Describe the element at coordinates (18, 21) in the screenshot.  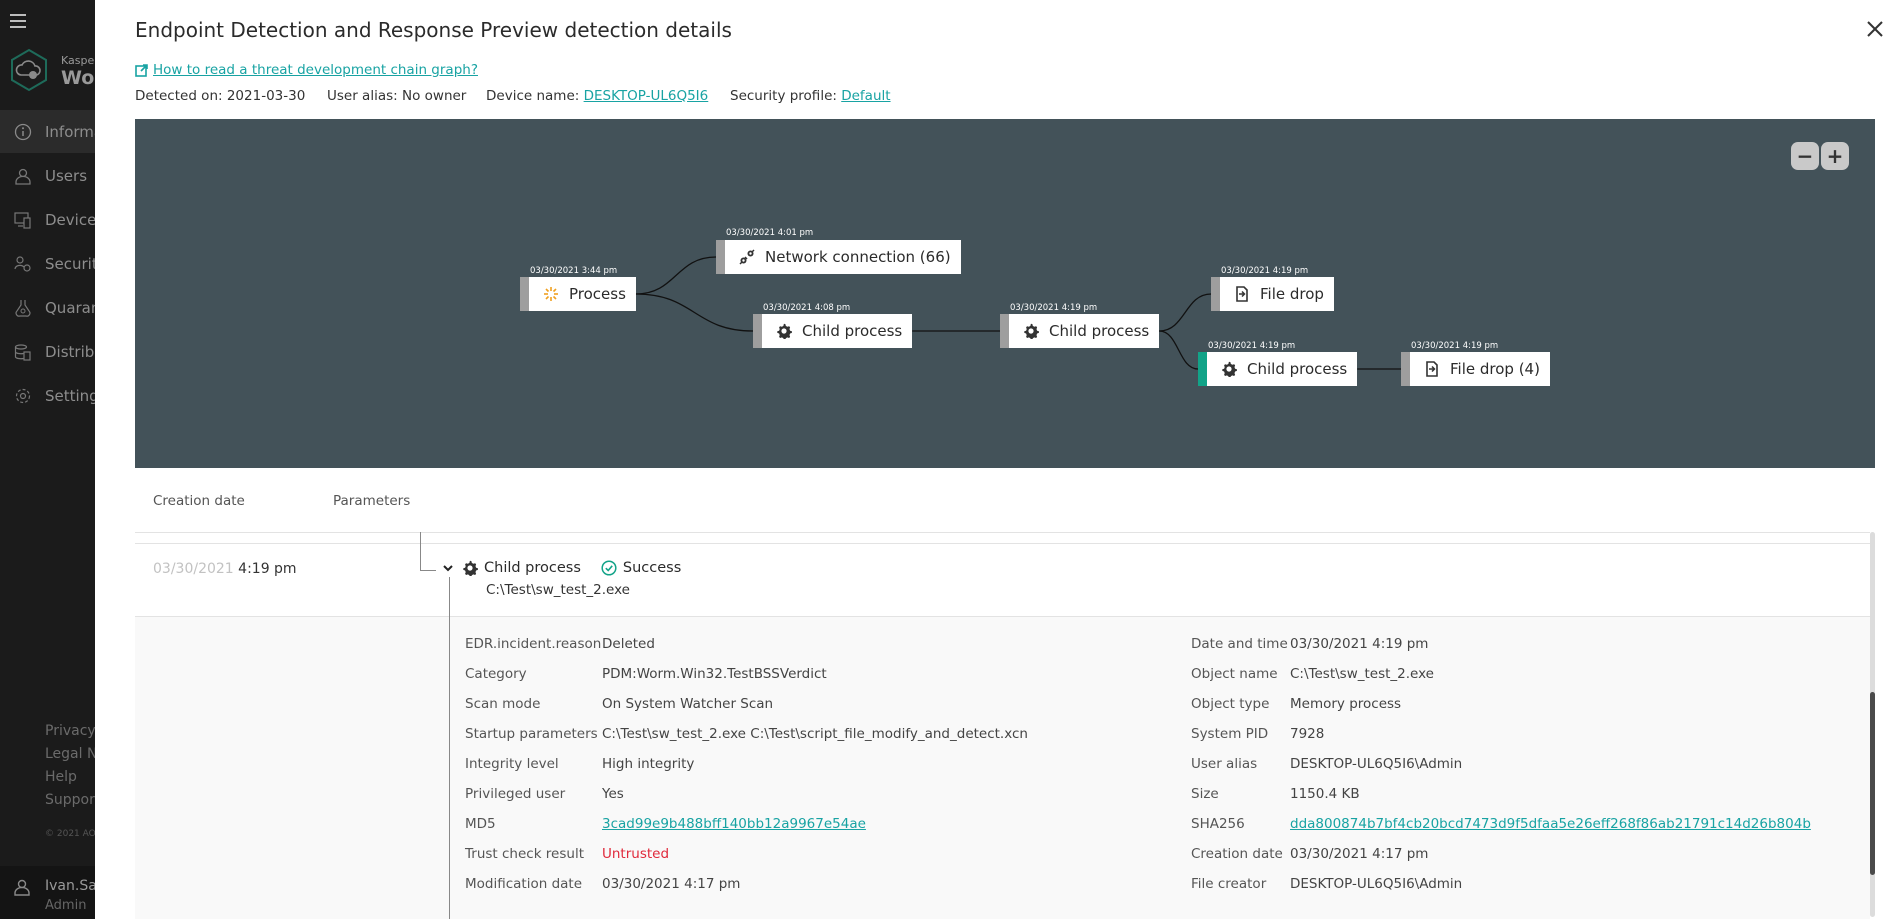
I see `hamburger-menu-icon` at that location.